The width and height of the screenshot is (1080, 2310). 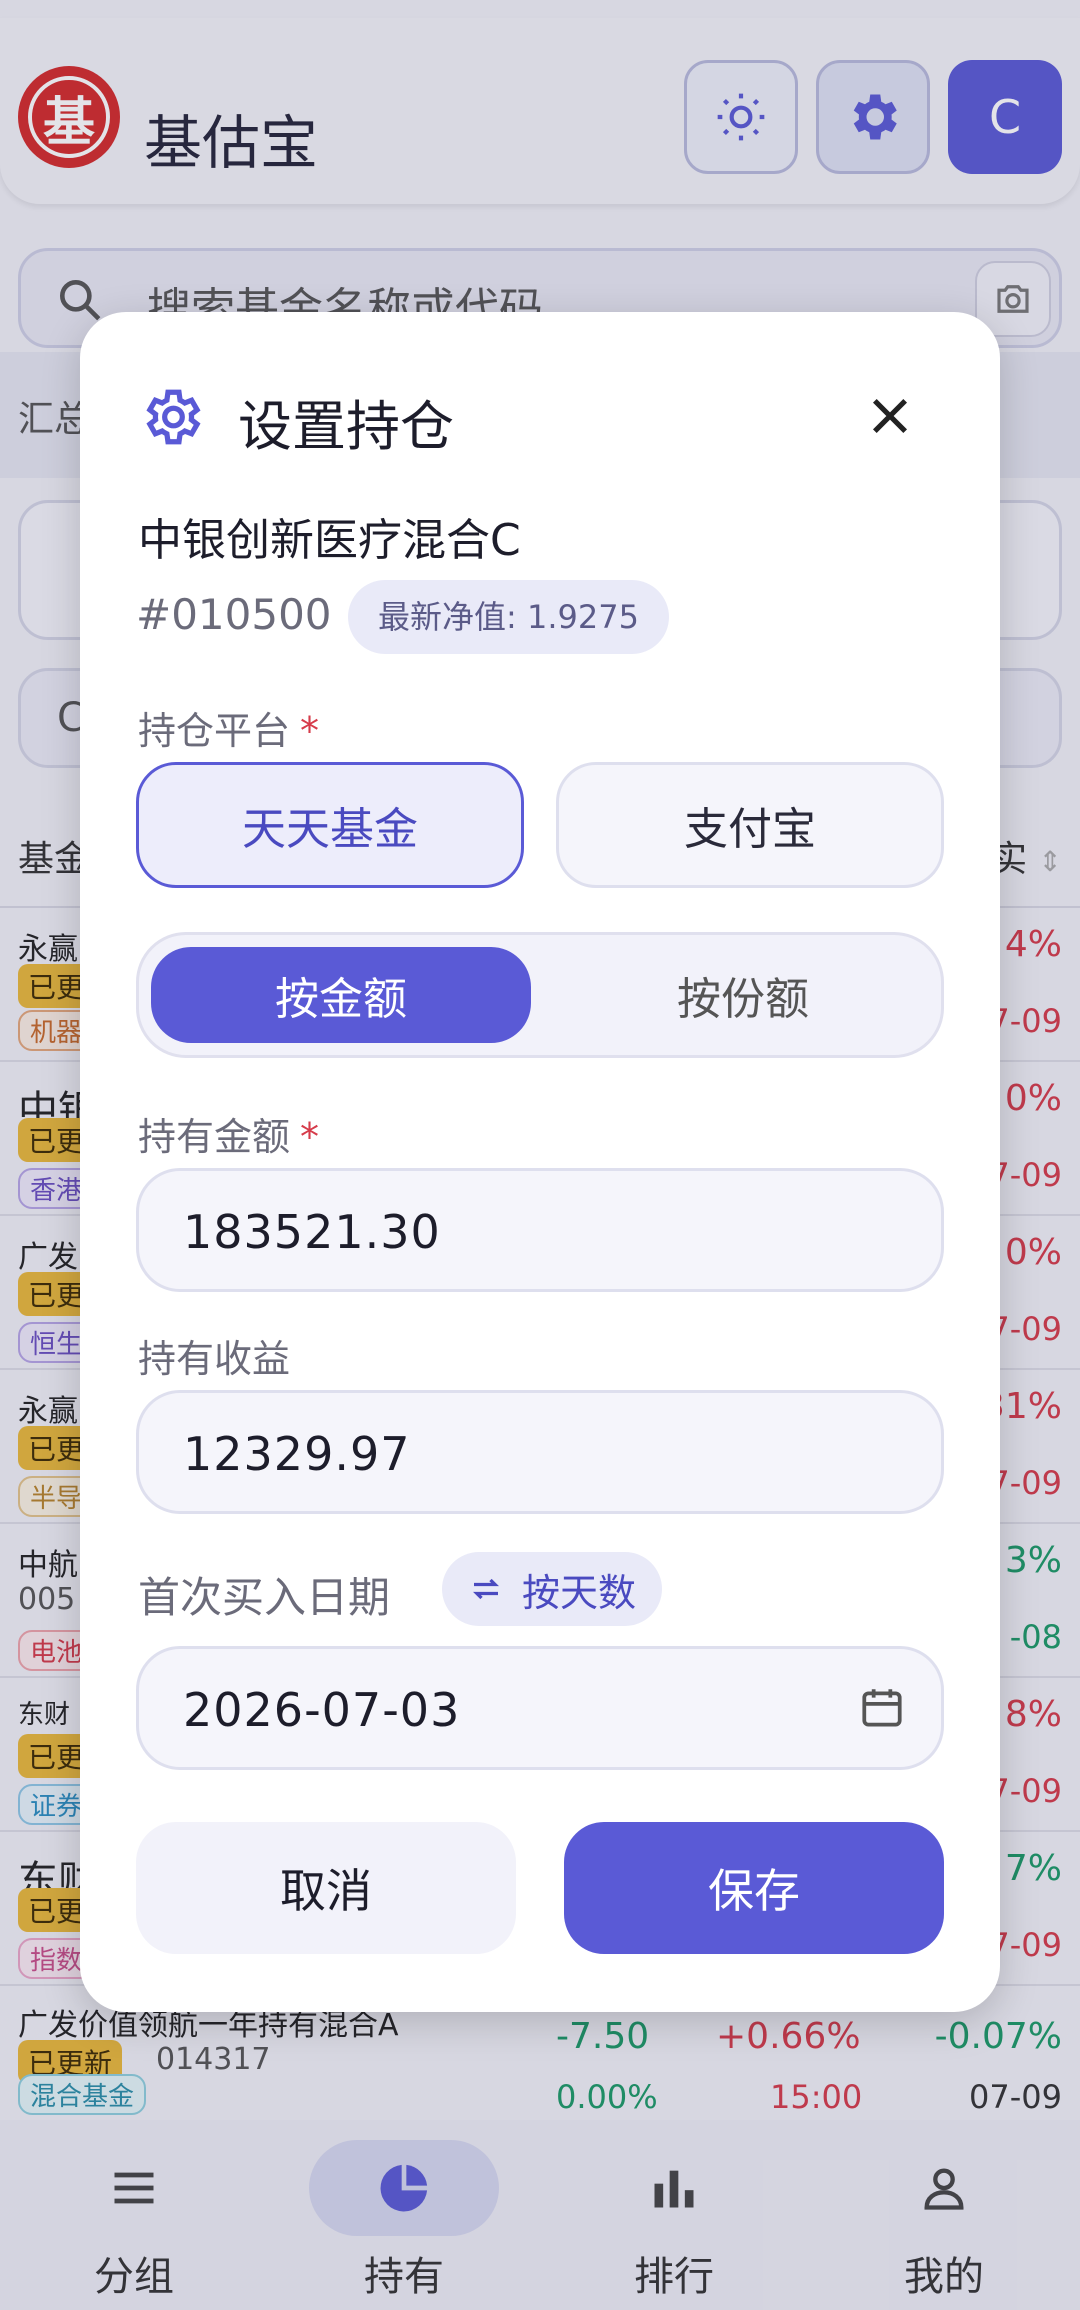 I want to click on gear-icon, so click(x=173, y=417).